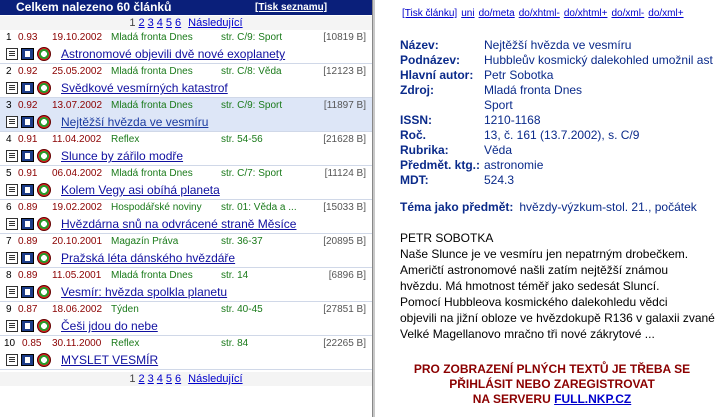 This screenshot has height=417, width=728. Describe the element at coordinates (109, 360) in the screenshot. I see `result-title-link: MYSLET VESMÍR` at that location.